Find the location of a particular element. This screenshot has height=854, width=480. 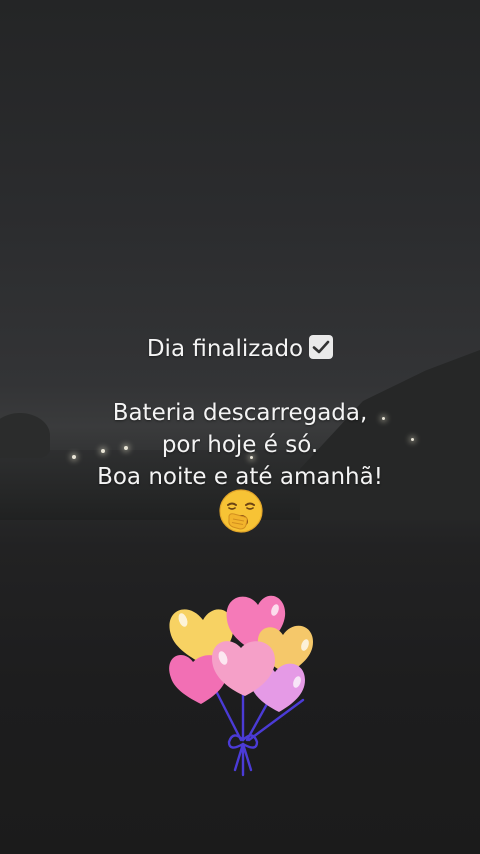

title-text: Dia finalizado is located at coordinates (225, 349).